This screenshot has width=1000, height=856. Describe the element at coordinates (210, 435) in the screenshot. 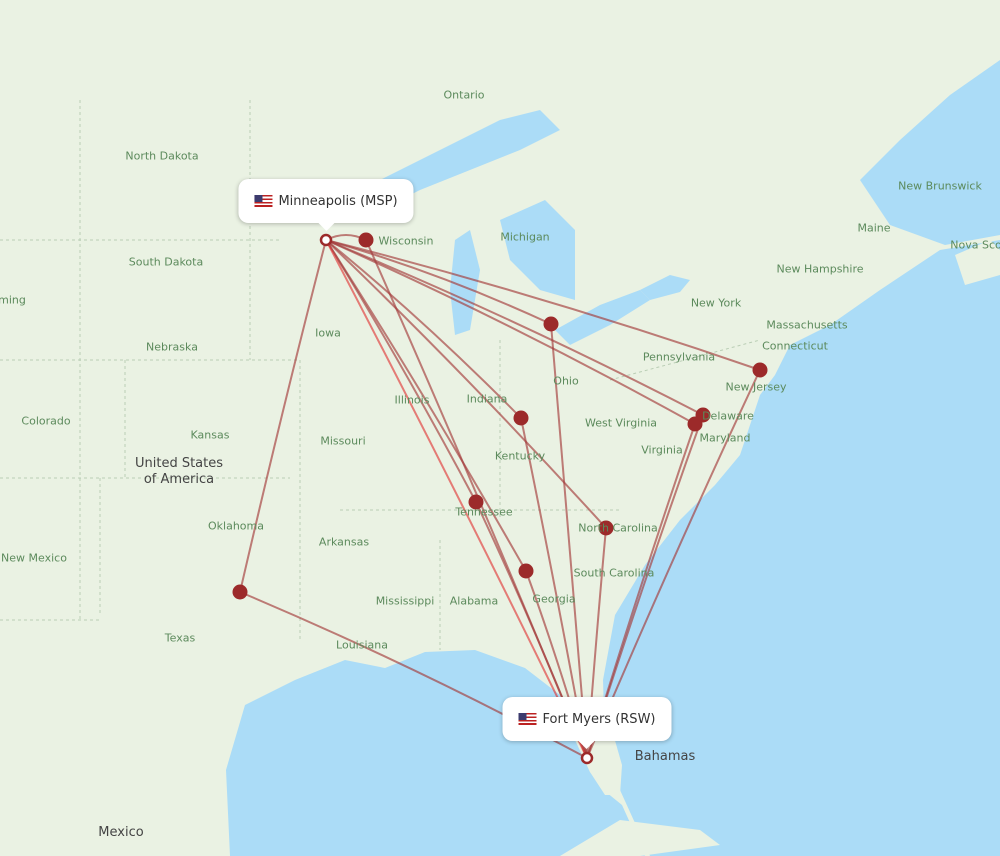

I see `label-kansas: Kansas` at that location.